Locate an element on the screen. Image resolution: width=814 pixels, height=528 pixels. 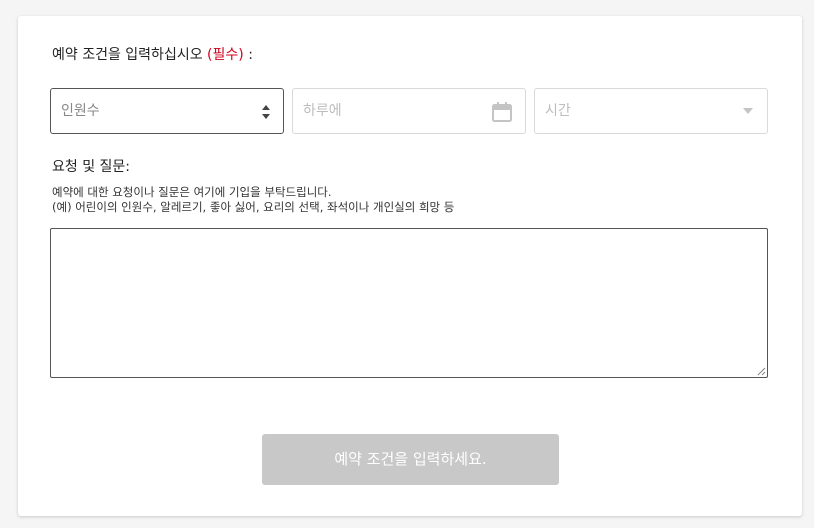
resize-grip-icon is located at coordinates (761, 371).